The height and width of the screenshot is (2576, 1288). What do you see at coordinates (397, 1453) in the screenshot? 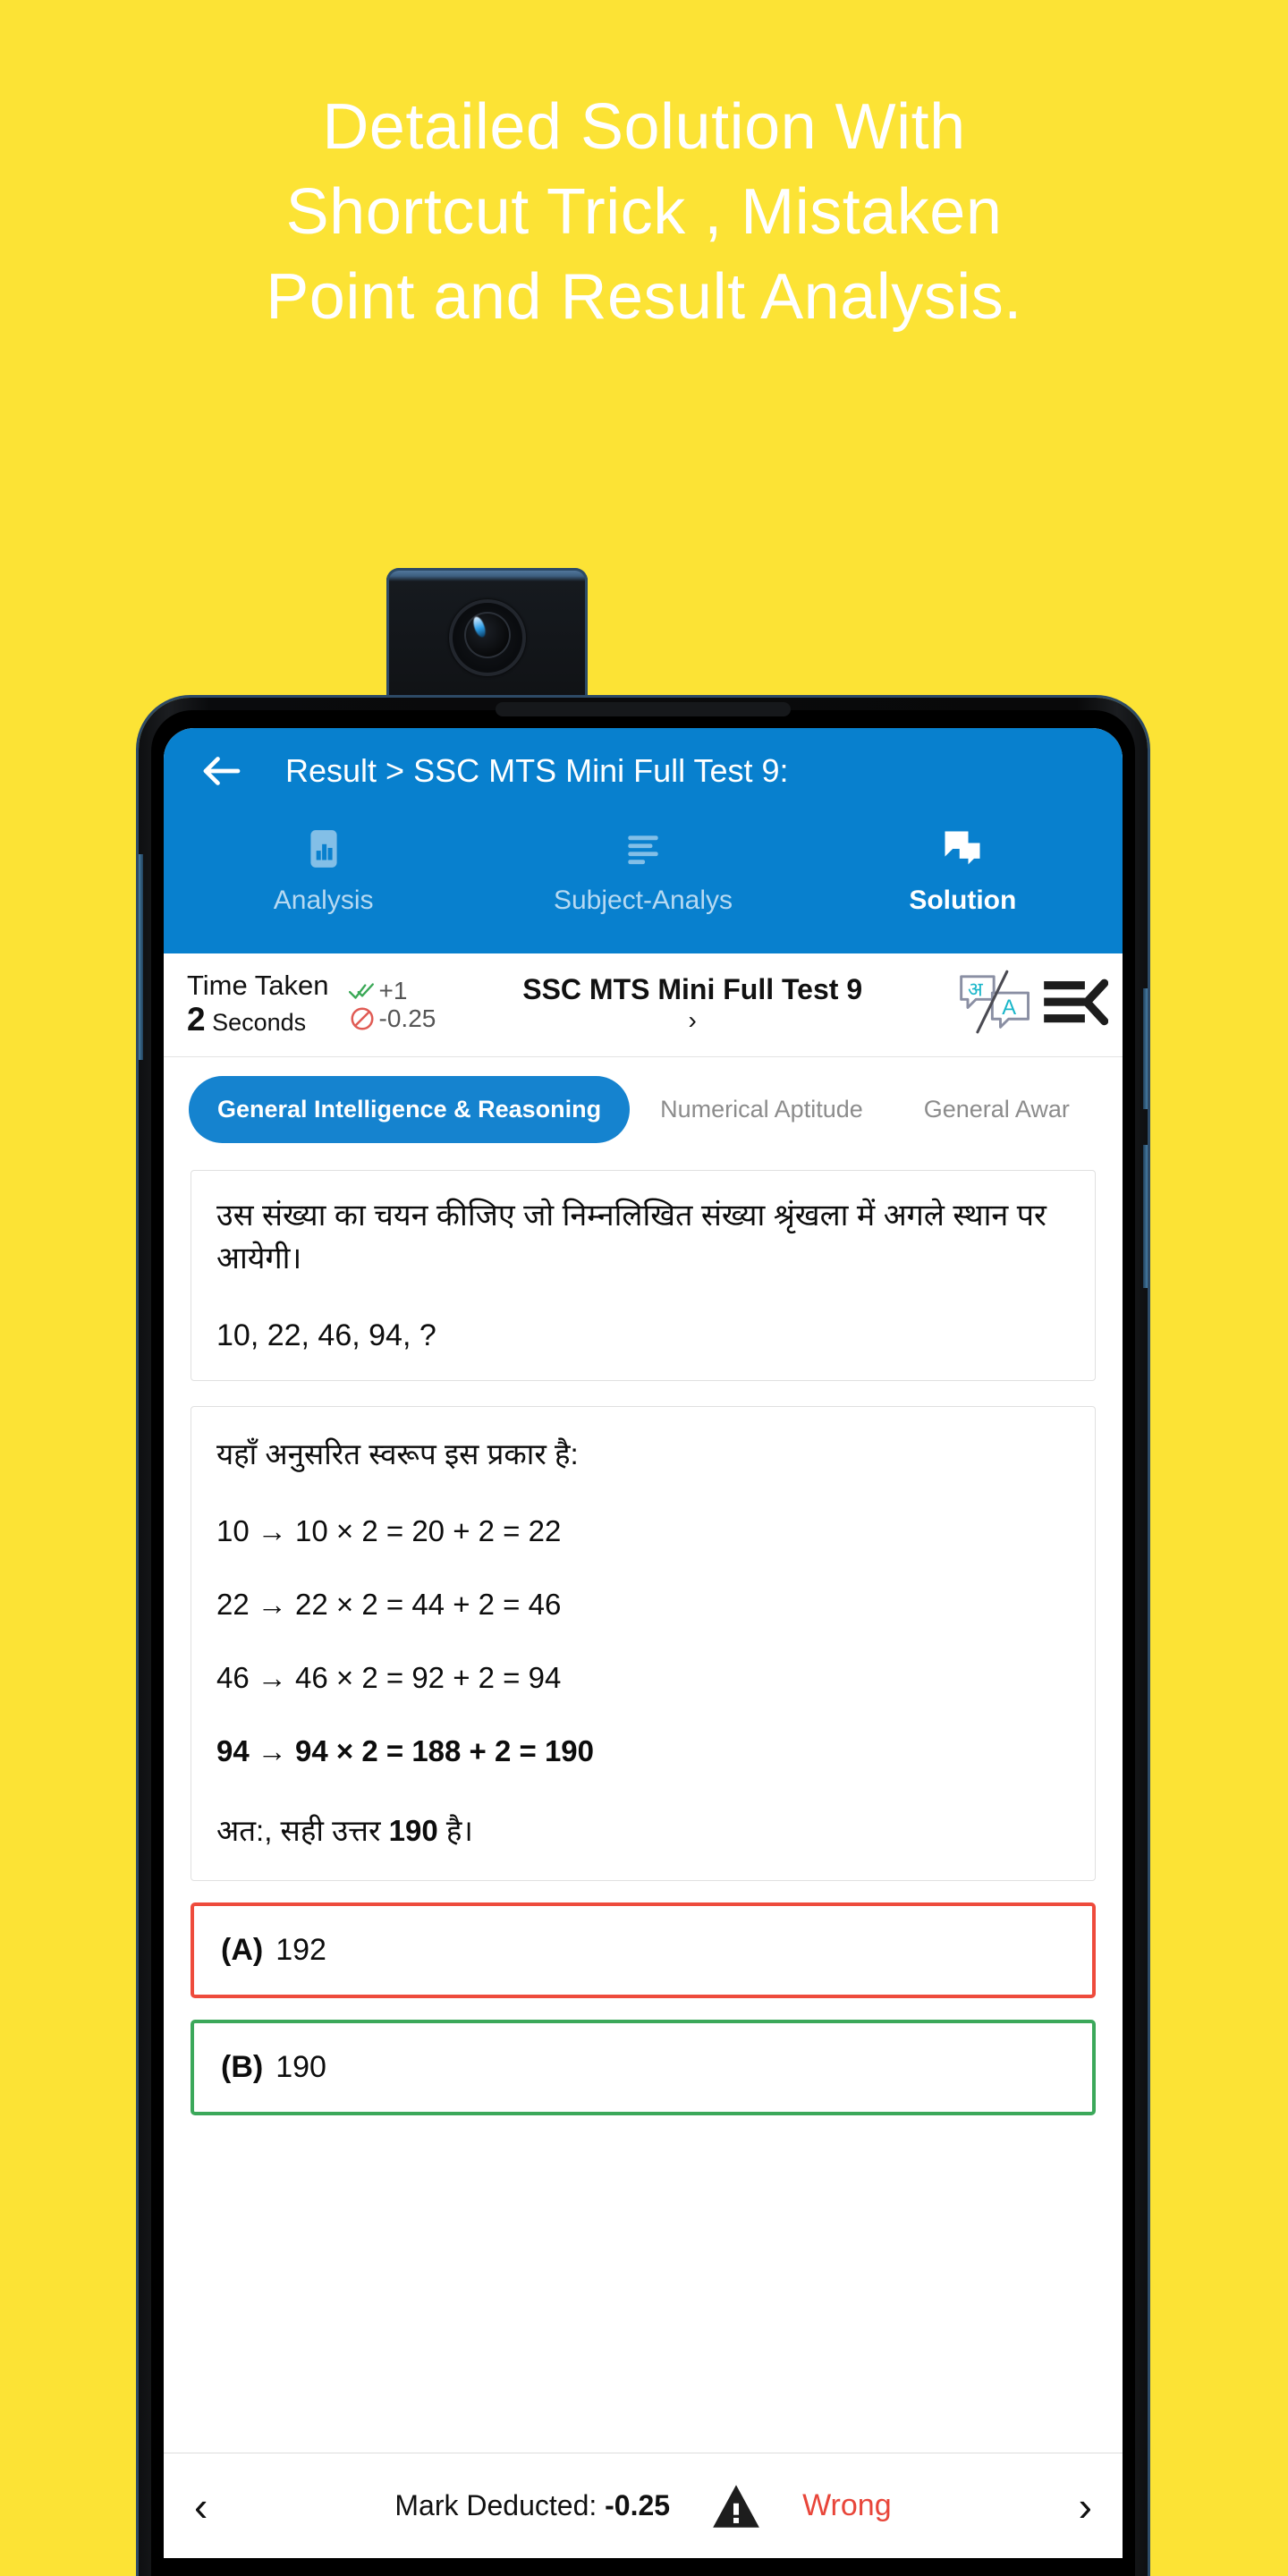
I see `solution-intro: यहाँ अनुसरित स्वरूप इस प्रकार है:` at bounding box center [397, 1453].